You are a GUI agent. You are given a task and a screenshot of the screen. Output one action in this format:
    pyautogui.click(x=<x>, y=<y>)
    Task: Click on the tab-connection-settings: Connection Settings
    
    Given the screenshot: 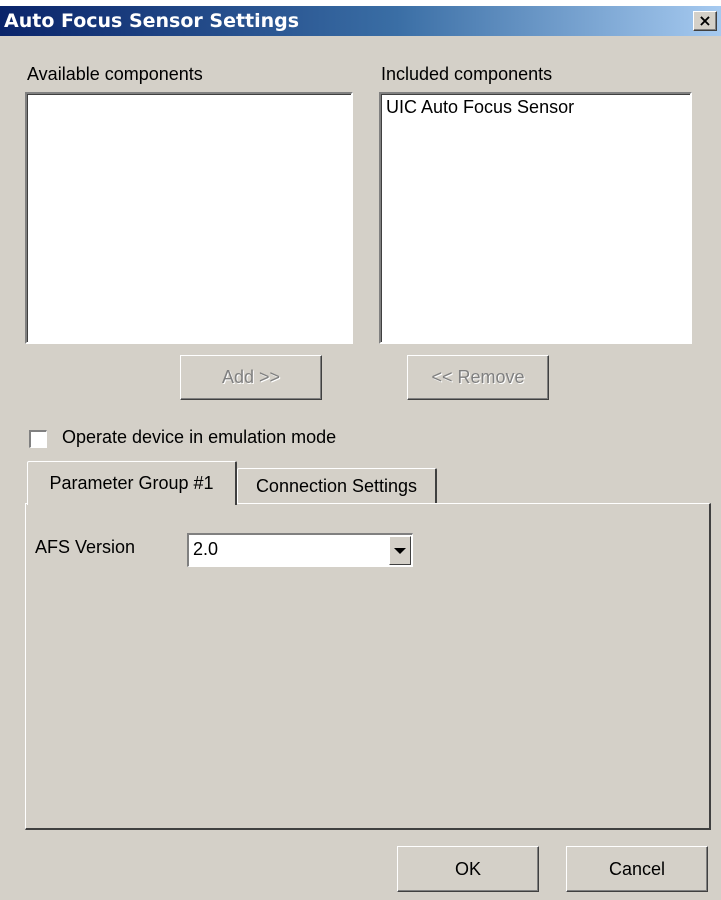 What is the action you would take?
    pyautogui.click(x=337, y=485)
    